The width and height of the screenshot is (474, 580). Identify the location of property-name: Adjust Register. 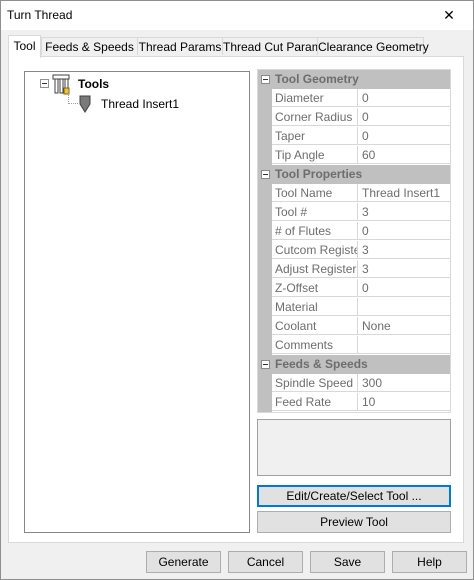
(315, 269).